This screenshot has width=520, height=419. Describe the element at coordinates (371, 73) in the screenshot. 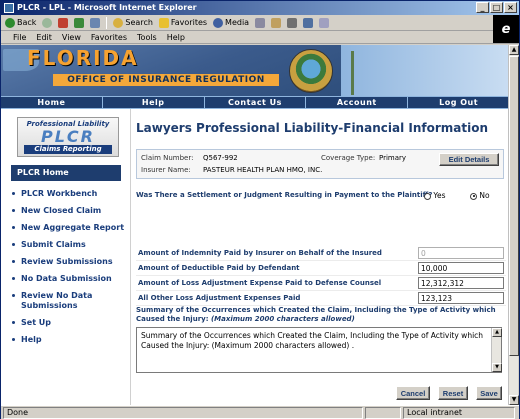

I see `palm-tree-graphic` at that location.